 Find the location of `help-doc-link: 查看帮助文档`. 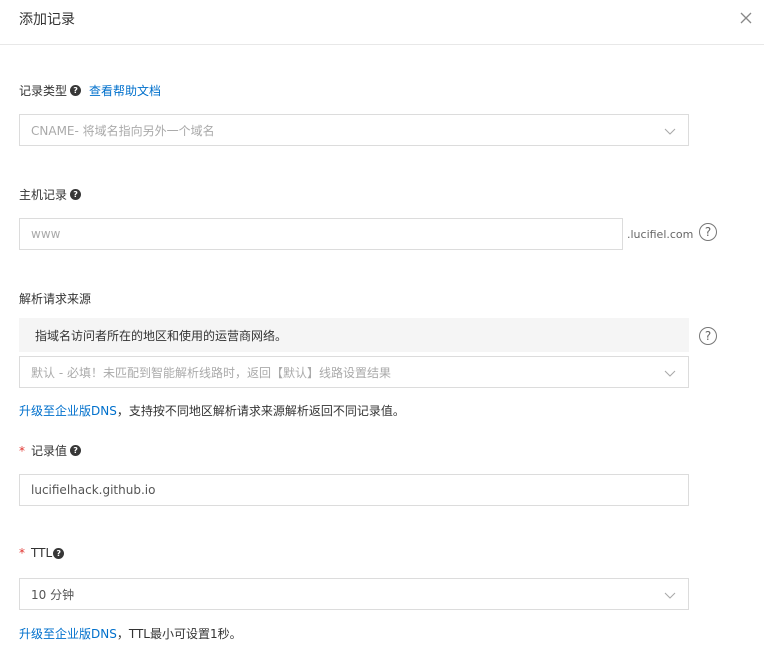

help-doc-link: 查看帮助文档 is located at coordinates (125, 90).